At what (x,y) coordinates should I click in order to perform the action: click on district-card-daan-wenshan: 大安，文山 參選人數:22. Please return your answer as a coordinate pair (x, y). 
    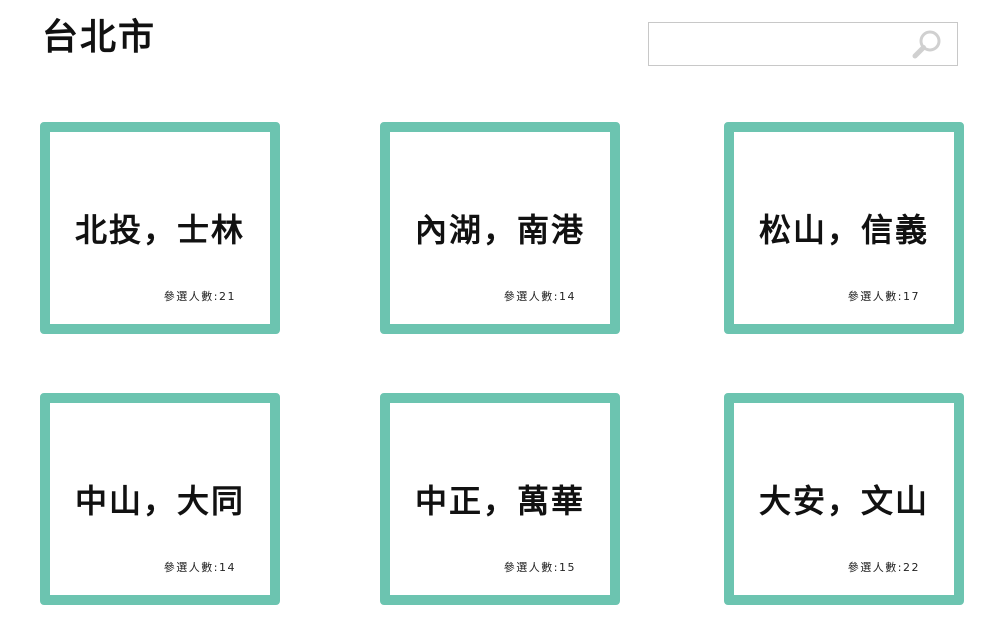
    Looking at the image, I should click on (844, 499).